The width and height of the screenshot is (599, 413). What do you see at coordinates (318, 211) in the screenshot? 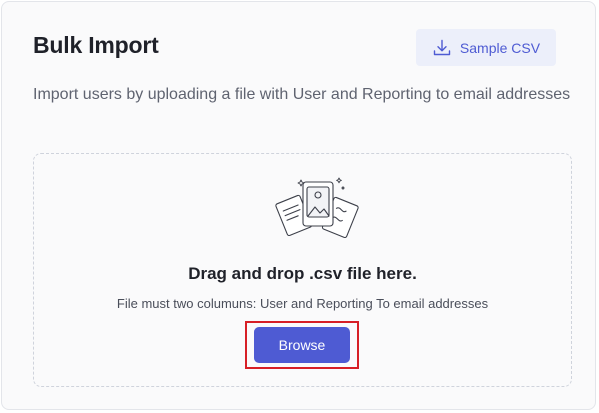
I see `file-upload-illustration-icon` at bounding box center [318, 211].